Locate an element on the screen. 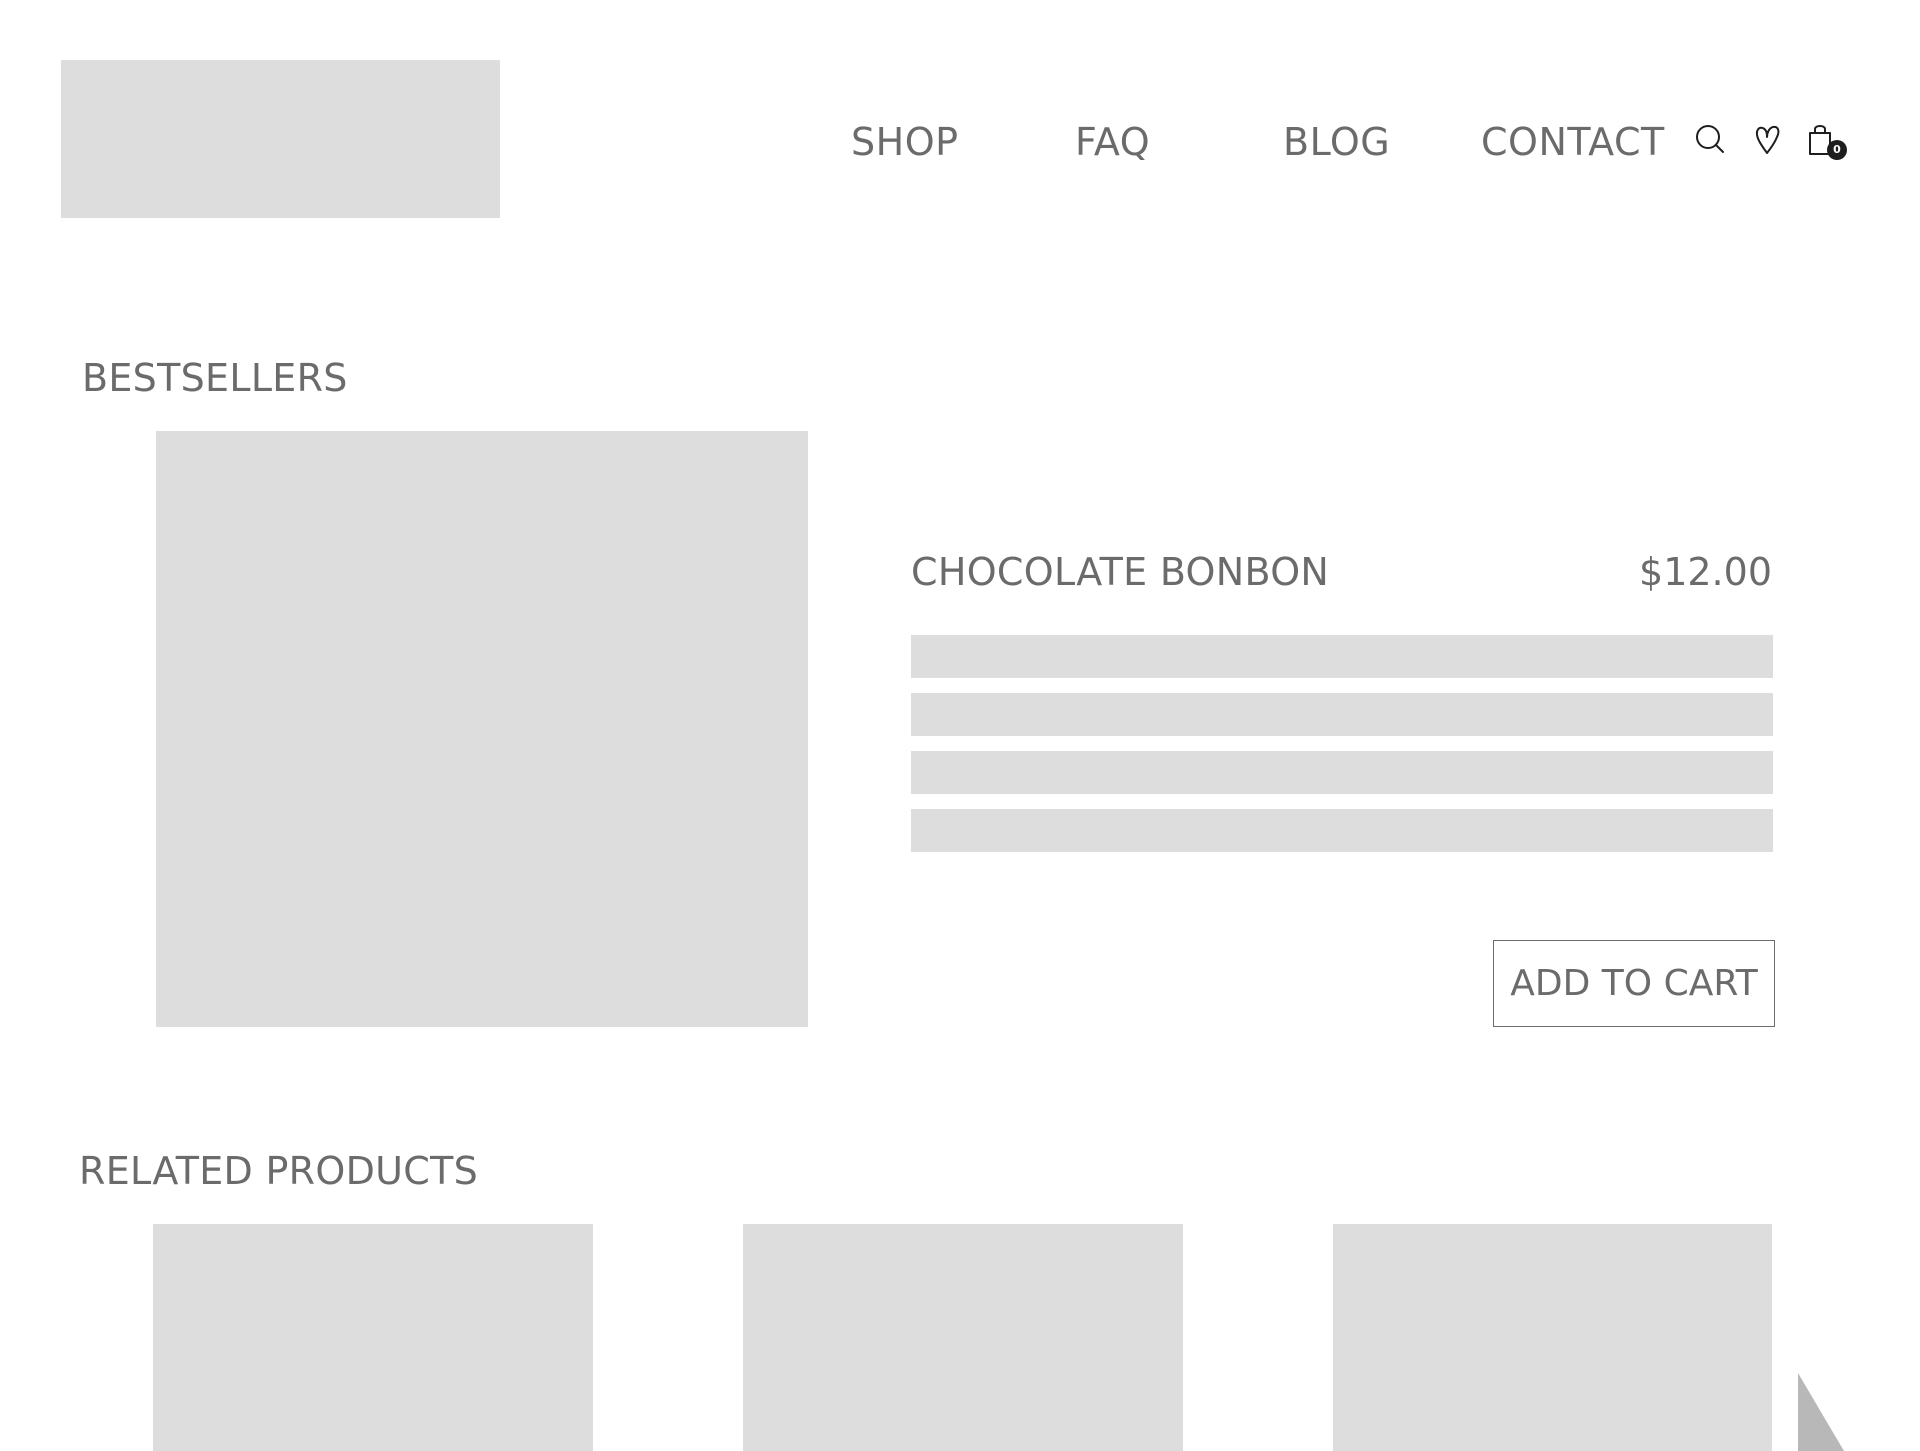 This screenshot has height=1451, width=1920. bestsellers-heading: BESTSELLERS is located at coordinates (215, 378).